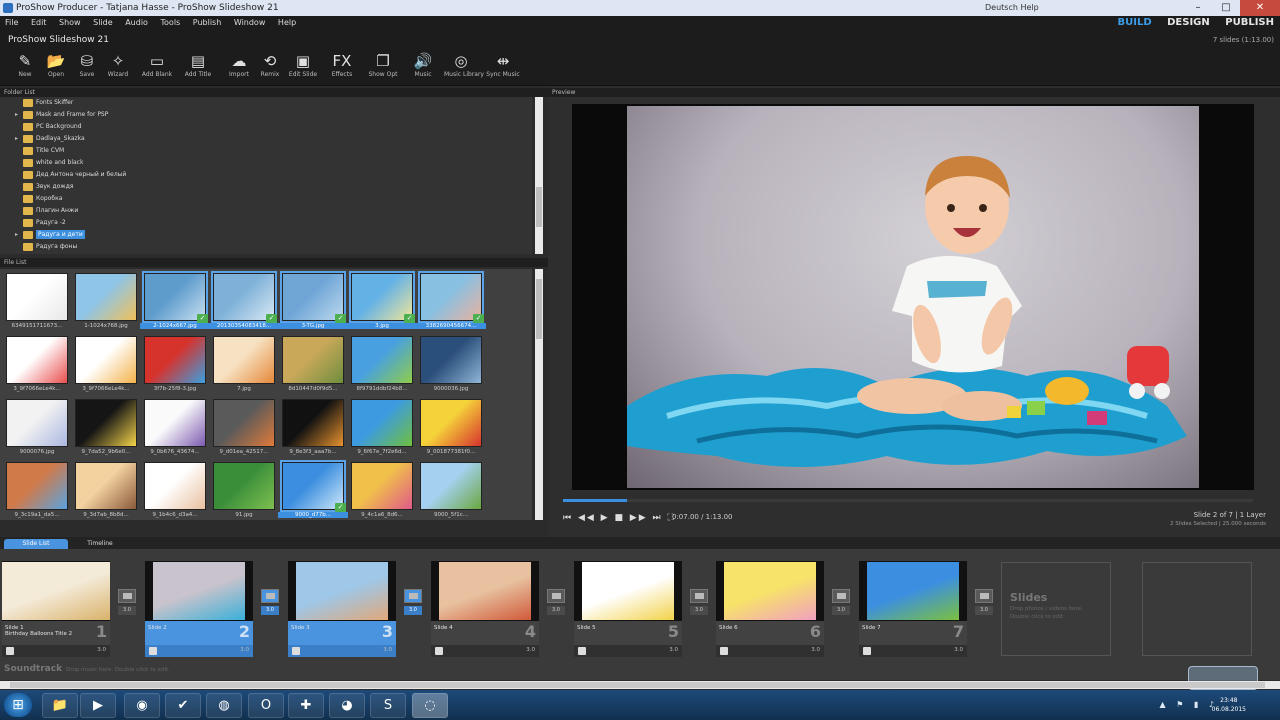  I want to click on folder-item: Плагин Анжи, so click(266, 211).